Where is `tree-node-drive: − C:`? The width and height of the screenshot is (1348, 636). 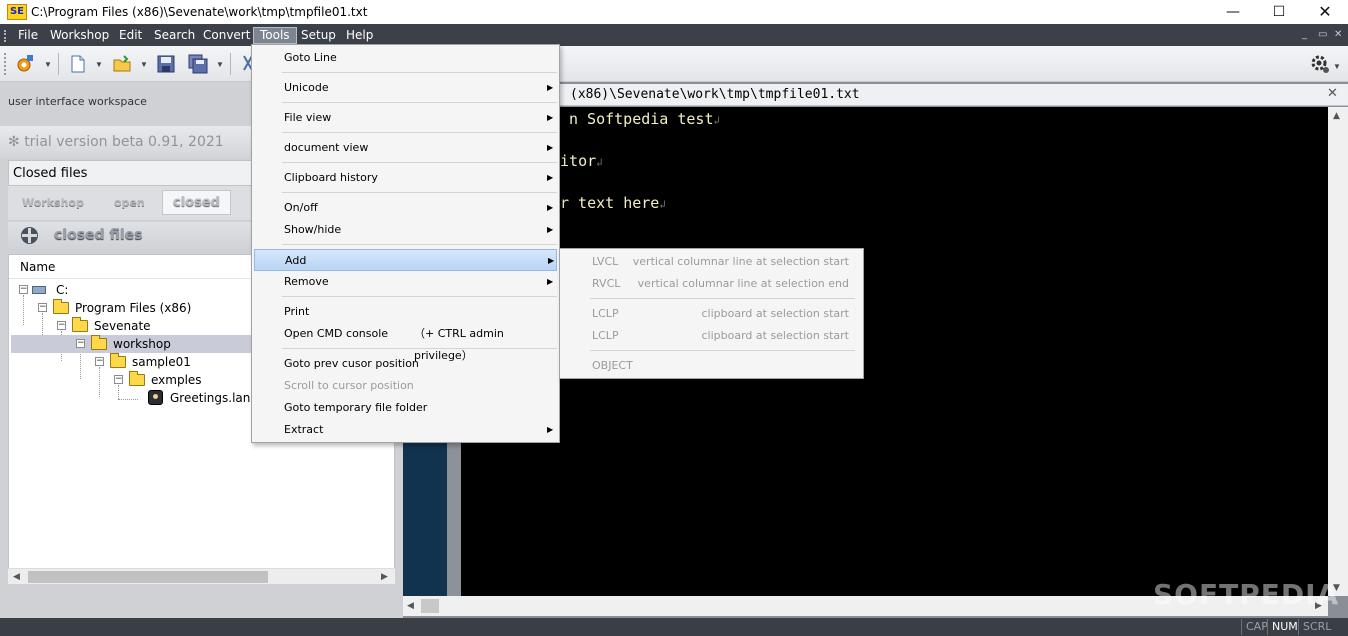 tree-node-drive: − C: is located at coordinates (115, 290).